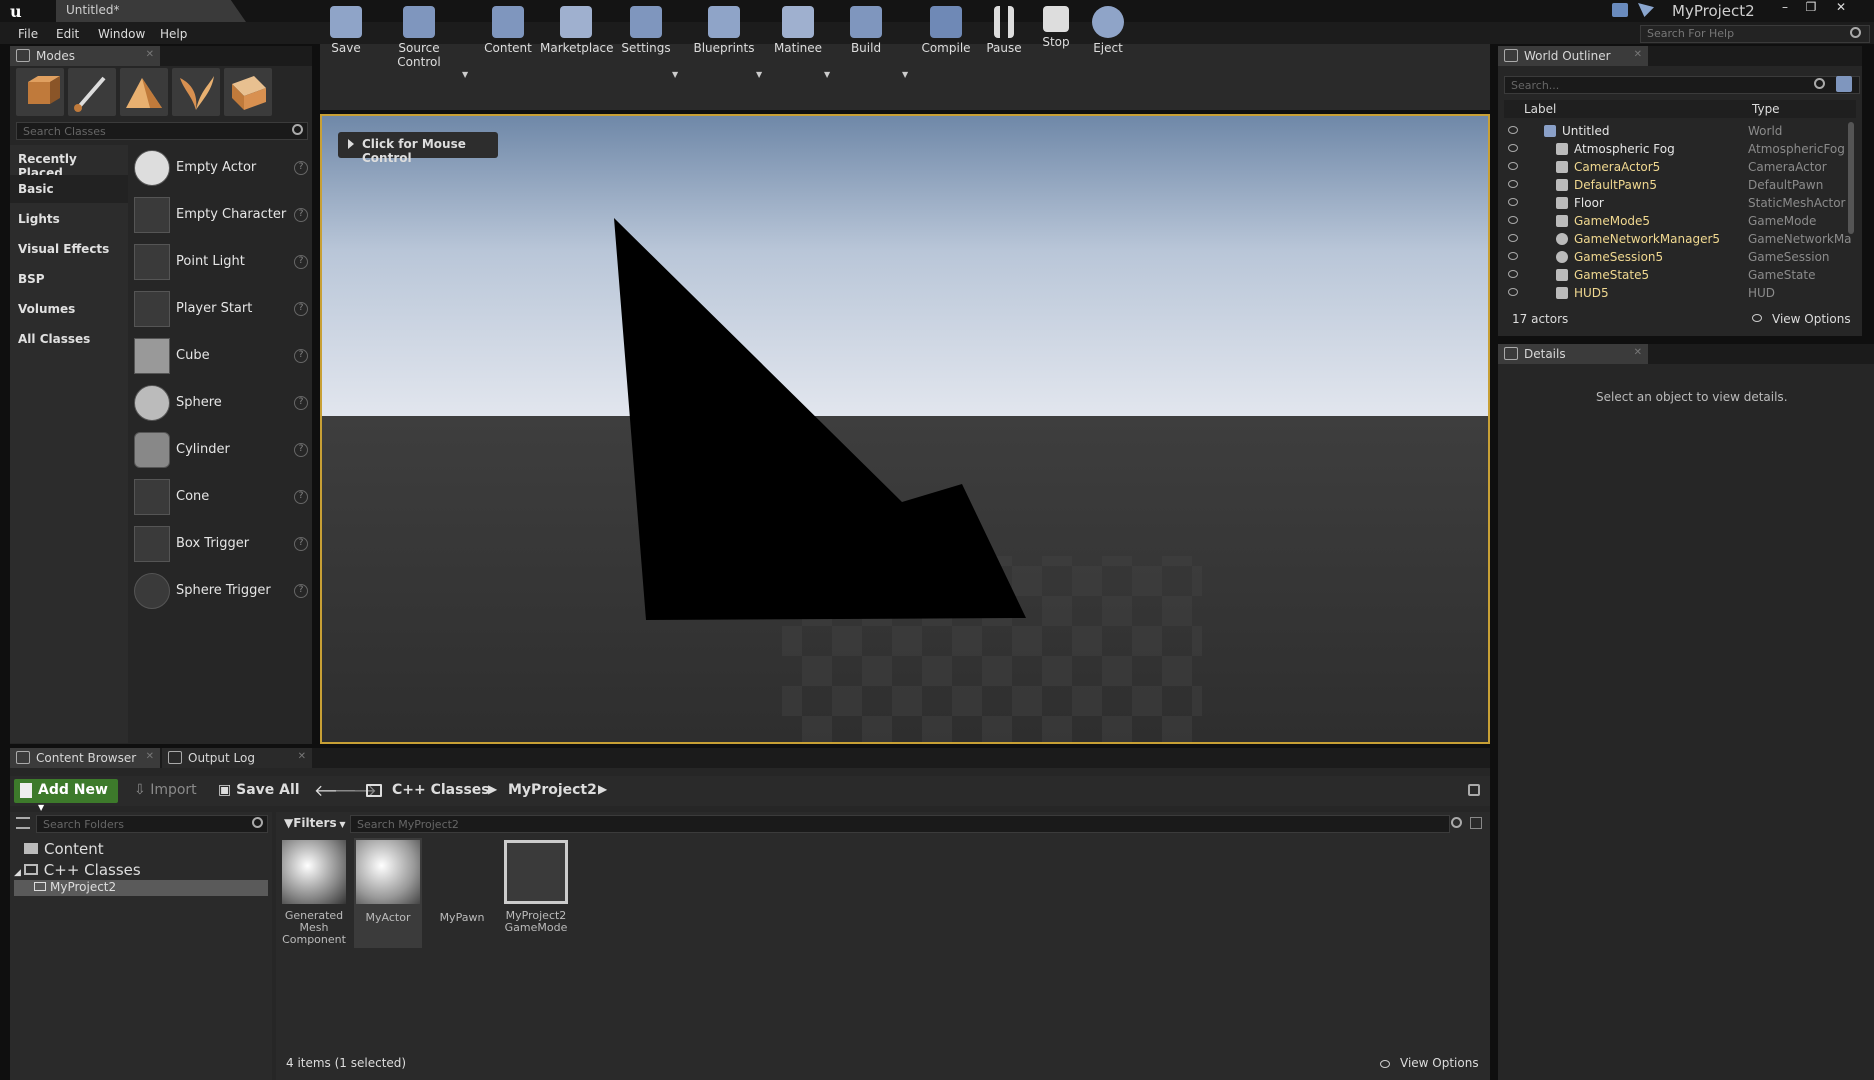 The height and width of the screenshot is (1080, 1874). Describe the element at coordinates (1676, 149) in the screenshot. I see `outliner-row: Atmospheric Fog AtmosphericFog` at that location.